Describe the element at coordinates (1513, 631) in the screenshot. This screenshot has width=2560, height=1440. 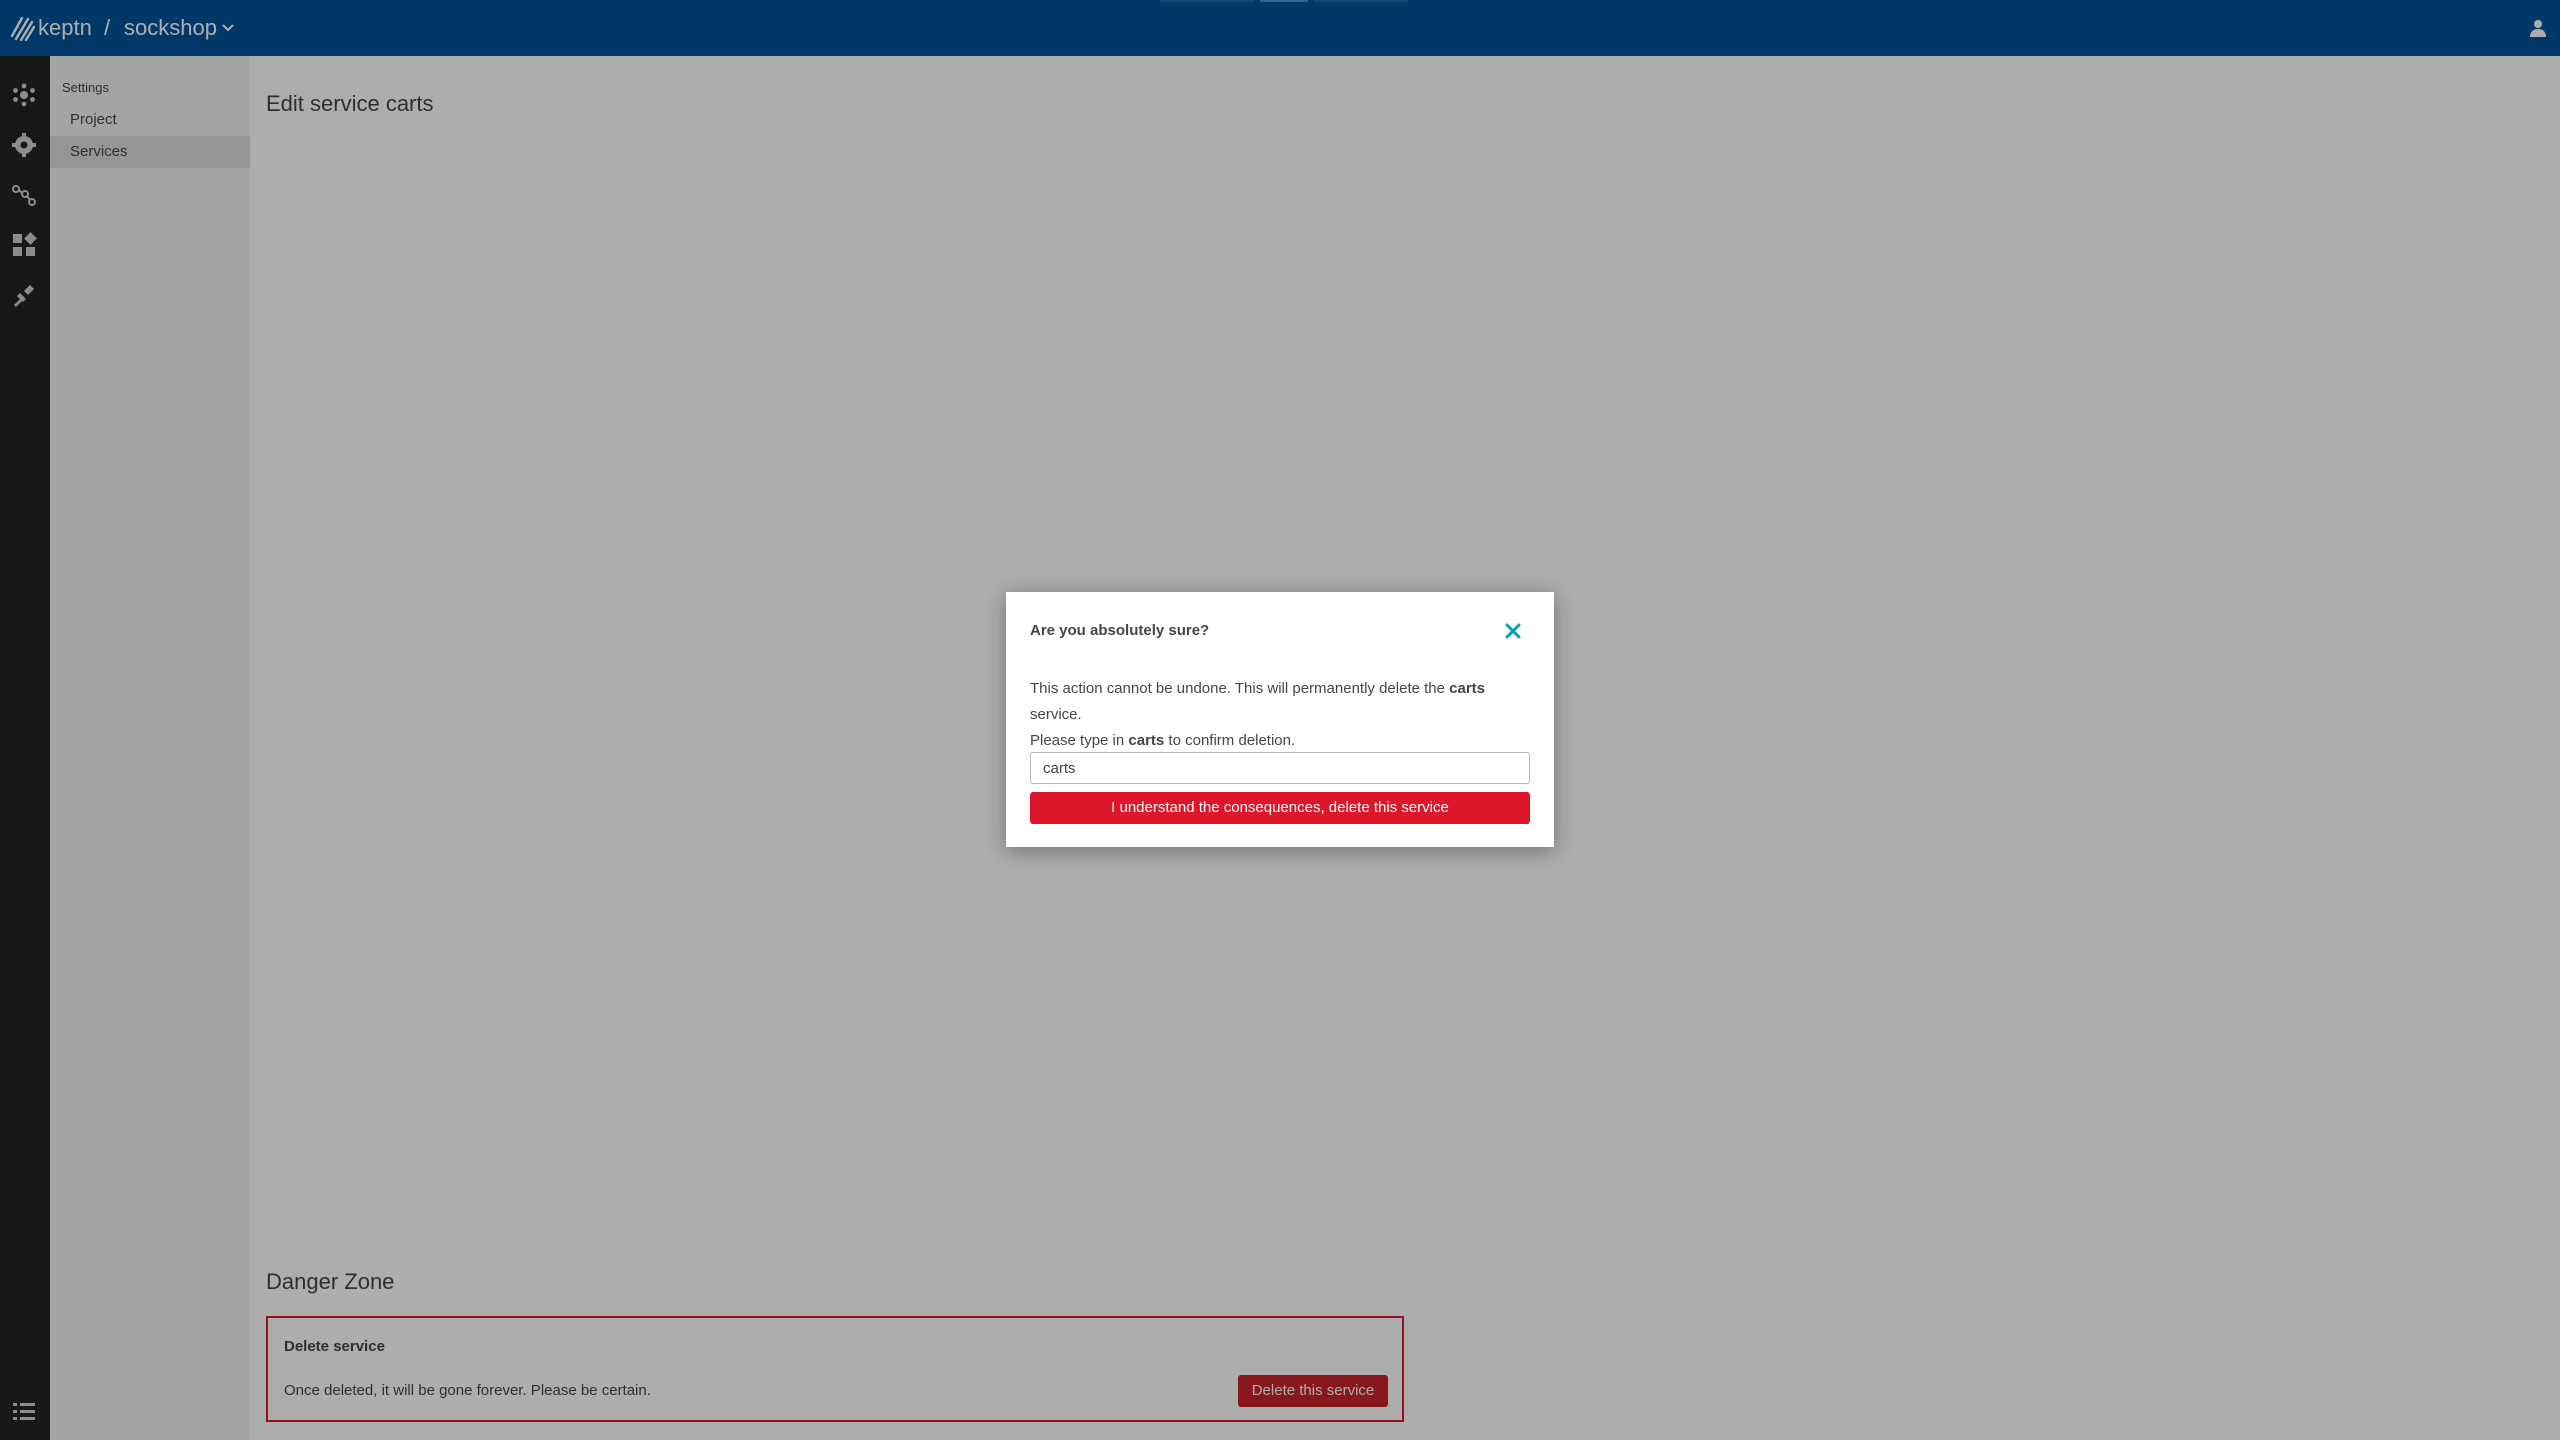
I see `close-icon` at that location.